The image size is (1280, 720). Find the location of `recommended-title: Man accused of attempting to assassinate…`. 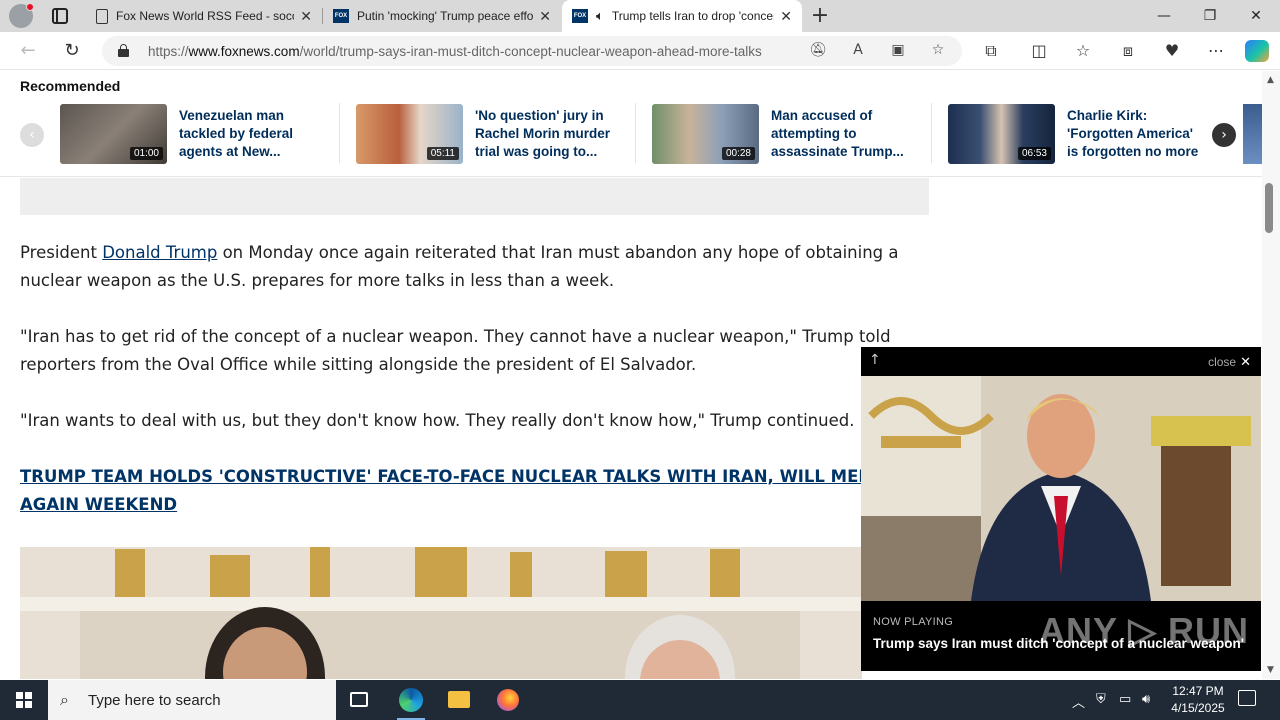

recommended-title: Man accused of attempting to assassinate… is located at coordinates (841, 134).